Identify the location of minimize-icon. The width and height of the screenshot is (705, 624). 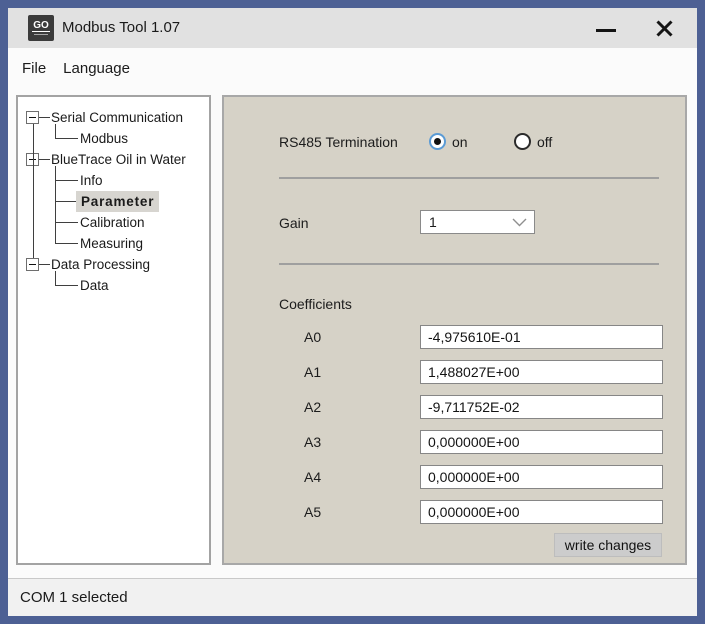
(606, 30).